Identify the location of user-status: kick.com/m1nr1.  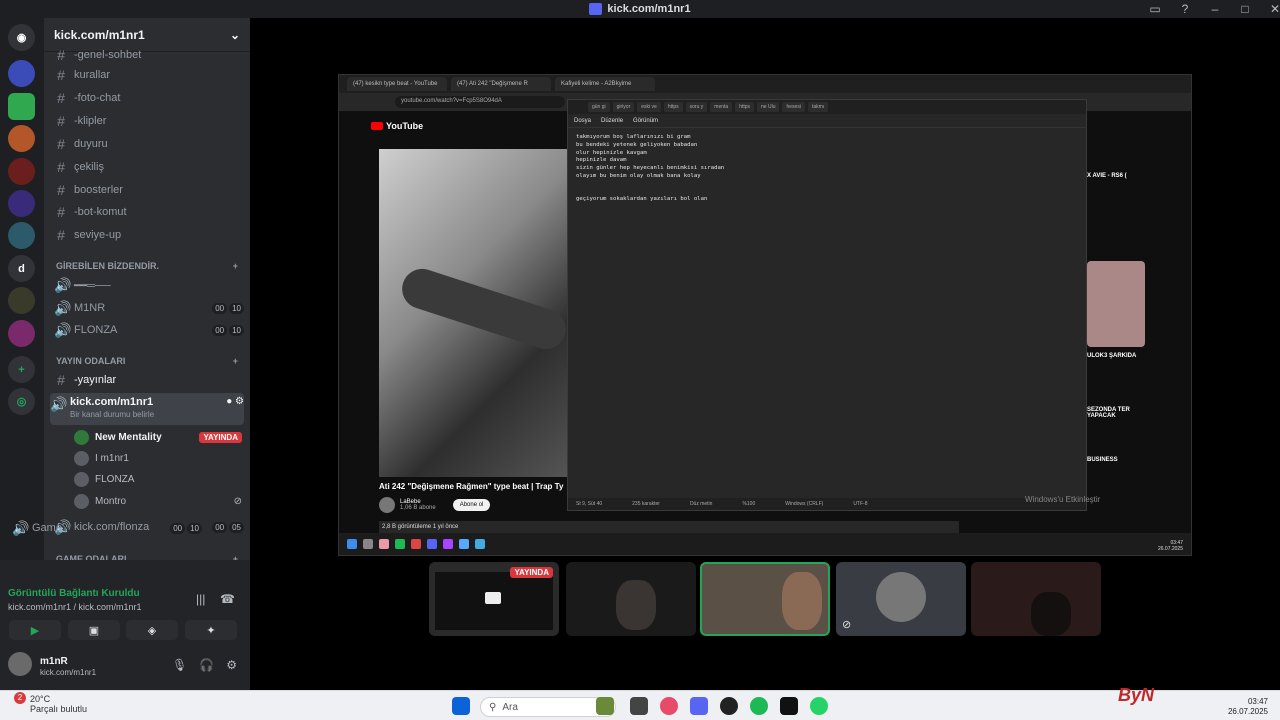
(68, 672).